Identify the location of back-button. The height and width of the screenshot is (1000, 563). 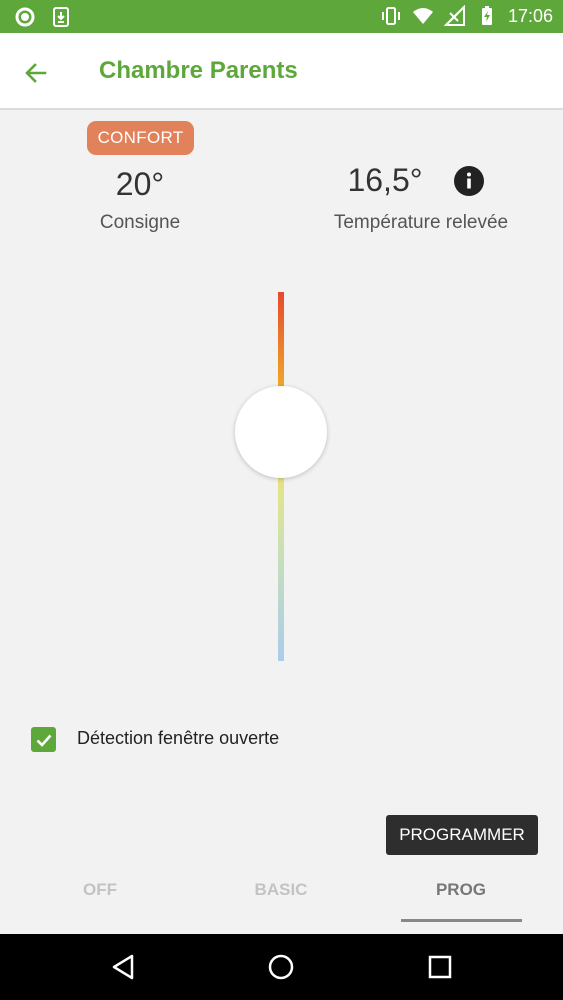
(36, 73).